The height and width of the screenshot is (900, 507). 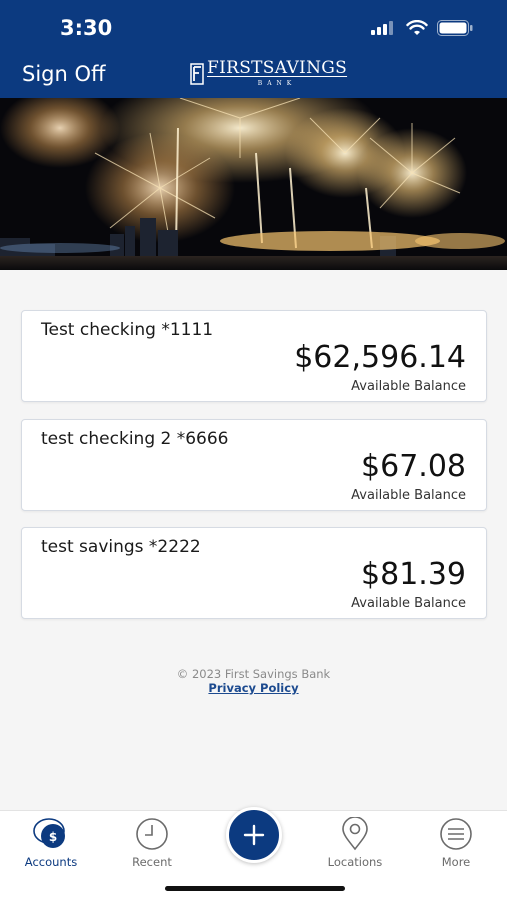 What do you see at coordinates (455, 28) in the screenshot?
I see `battery-icon` at bounding box center [455, 28].